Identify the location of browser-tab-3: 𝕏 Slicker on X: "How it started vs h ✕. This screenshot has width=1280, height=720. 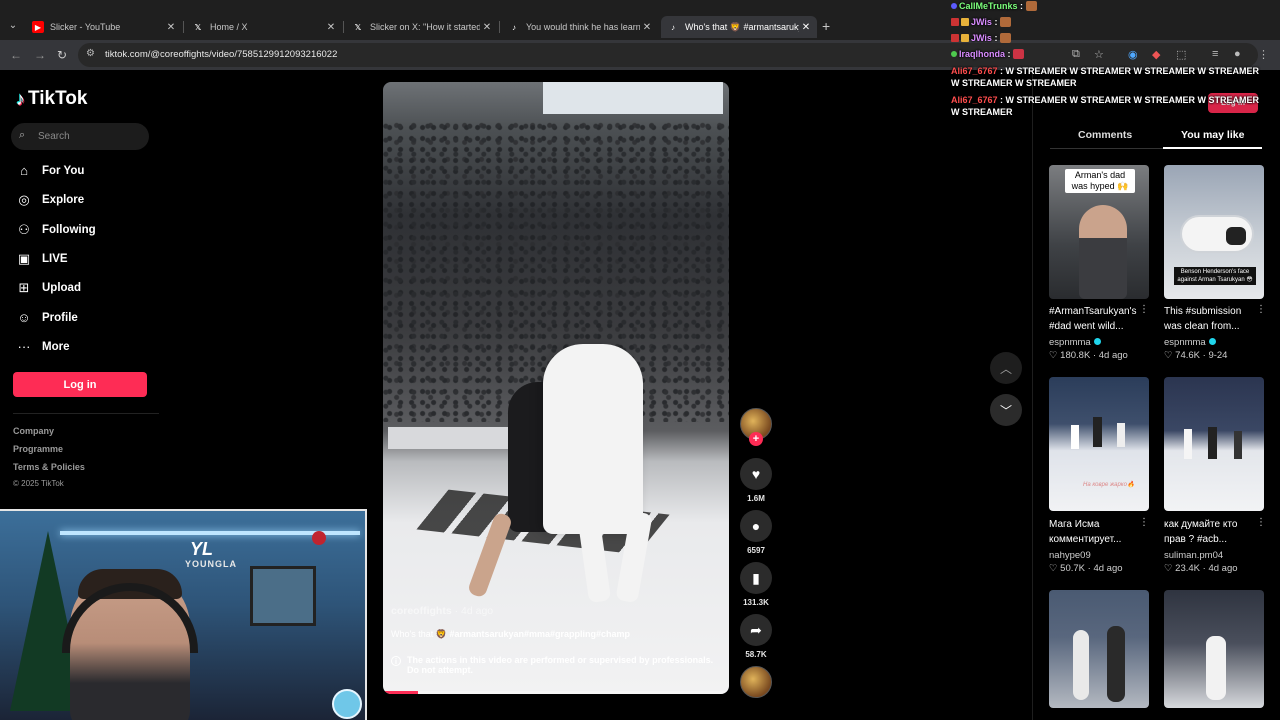
(422, 27).